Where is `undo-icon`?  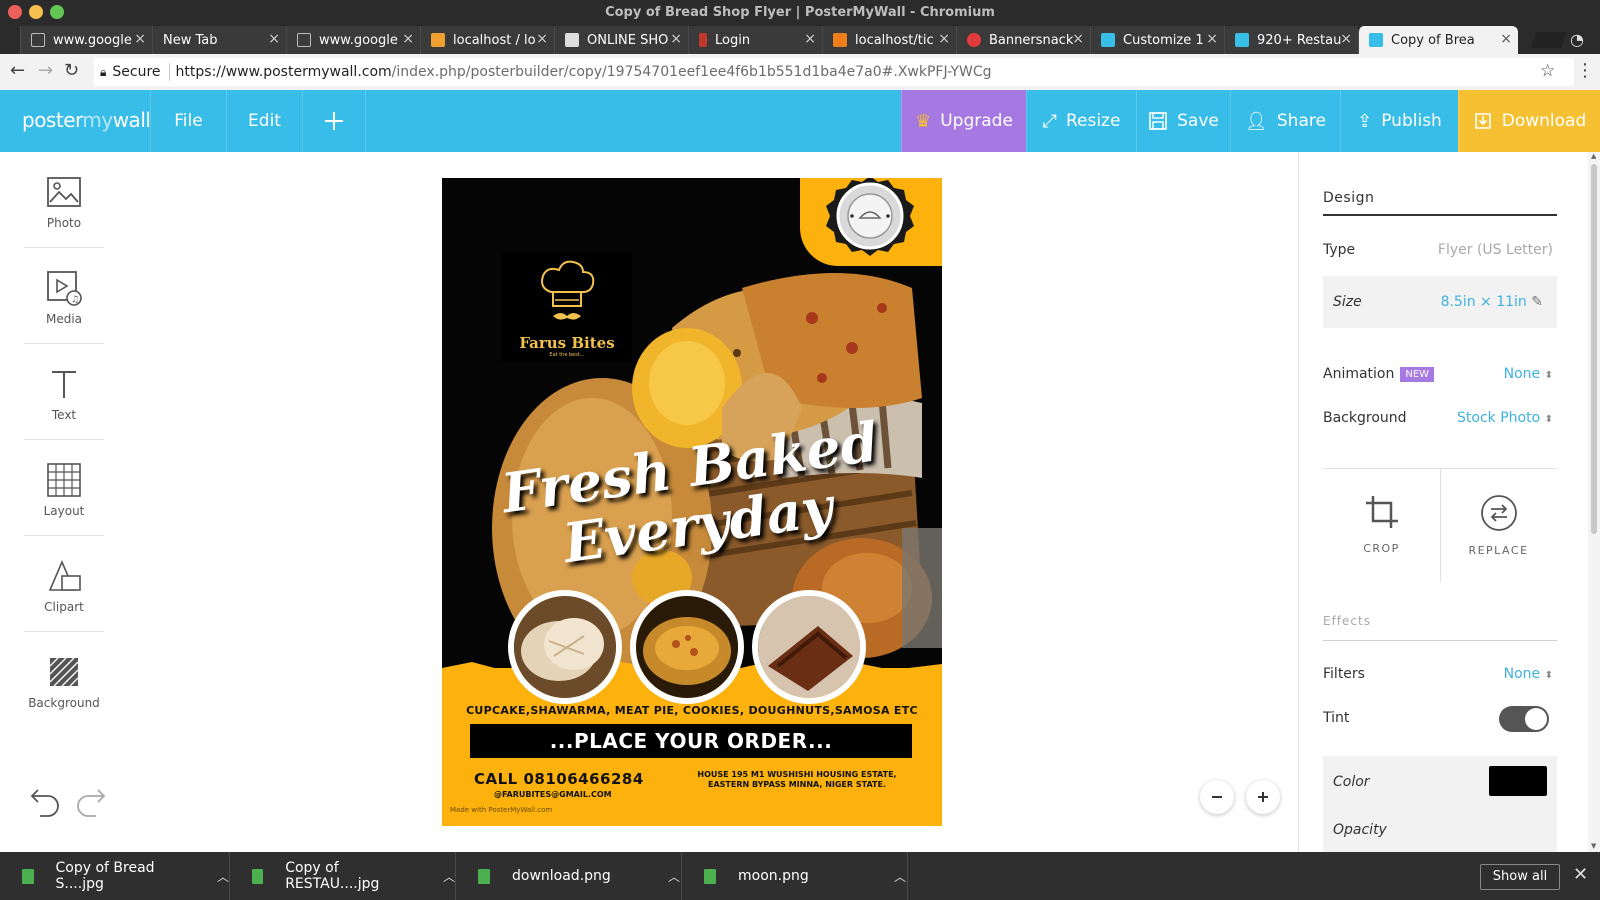 undo-icon is located at coordinates (46, 800).